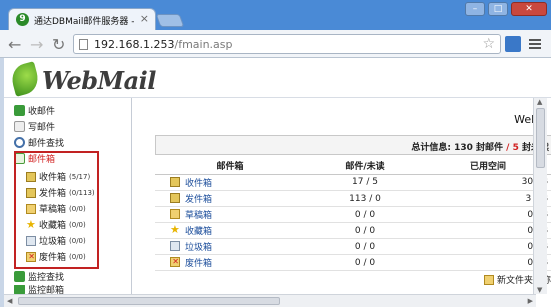 The height and width of the screenshot is (307, 551). I want to click on receive-mail-icon, so click(19, 110).